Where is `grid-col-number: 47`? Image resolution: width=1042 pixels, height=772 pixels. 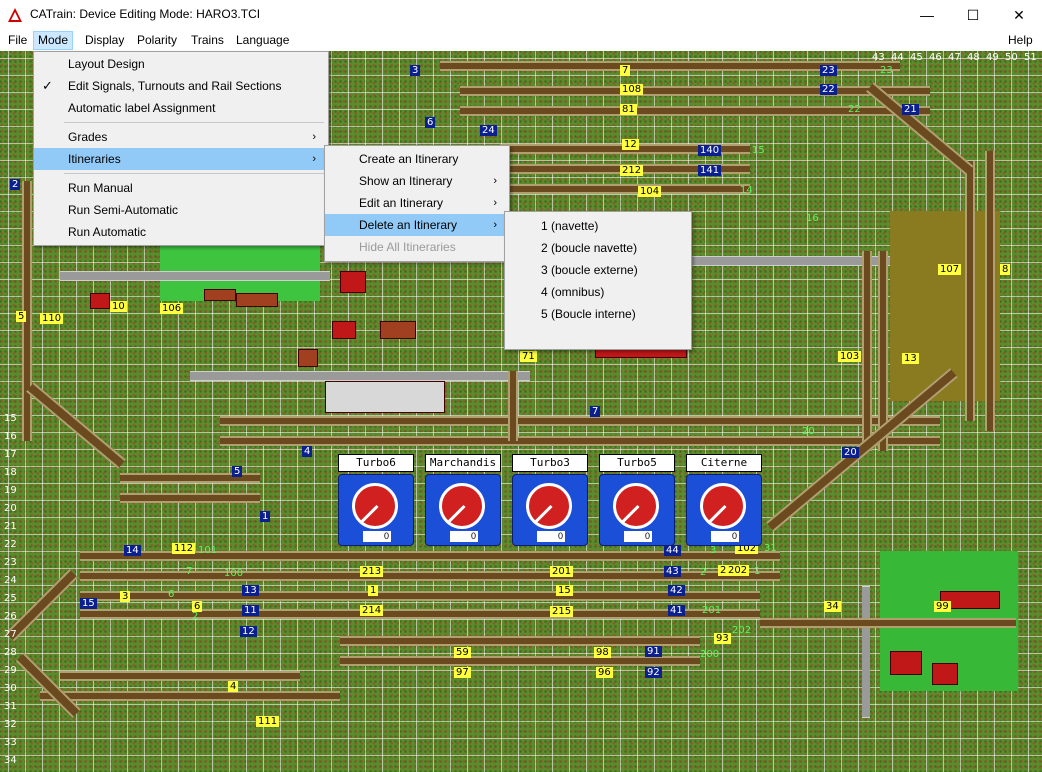
grid-col-number: 47 is located at coordinates (954, 57).